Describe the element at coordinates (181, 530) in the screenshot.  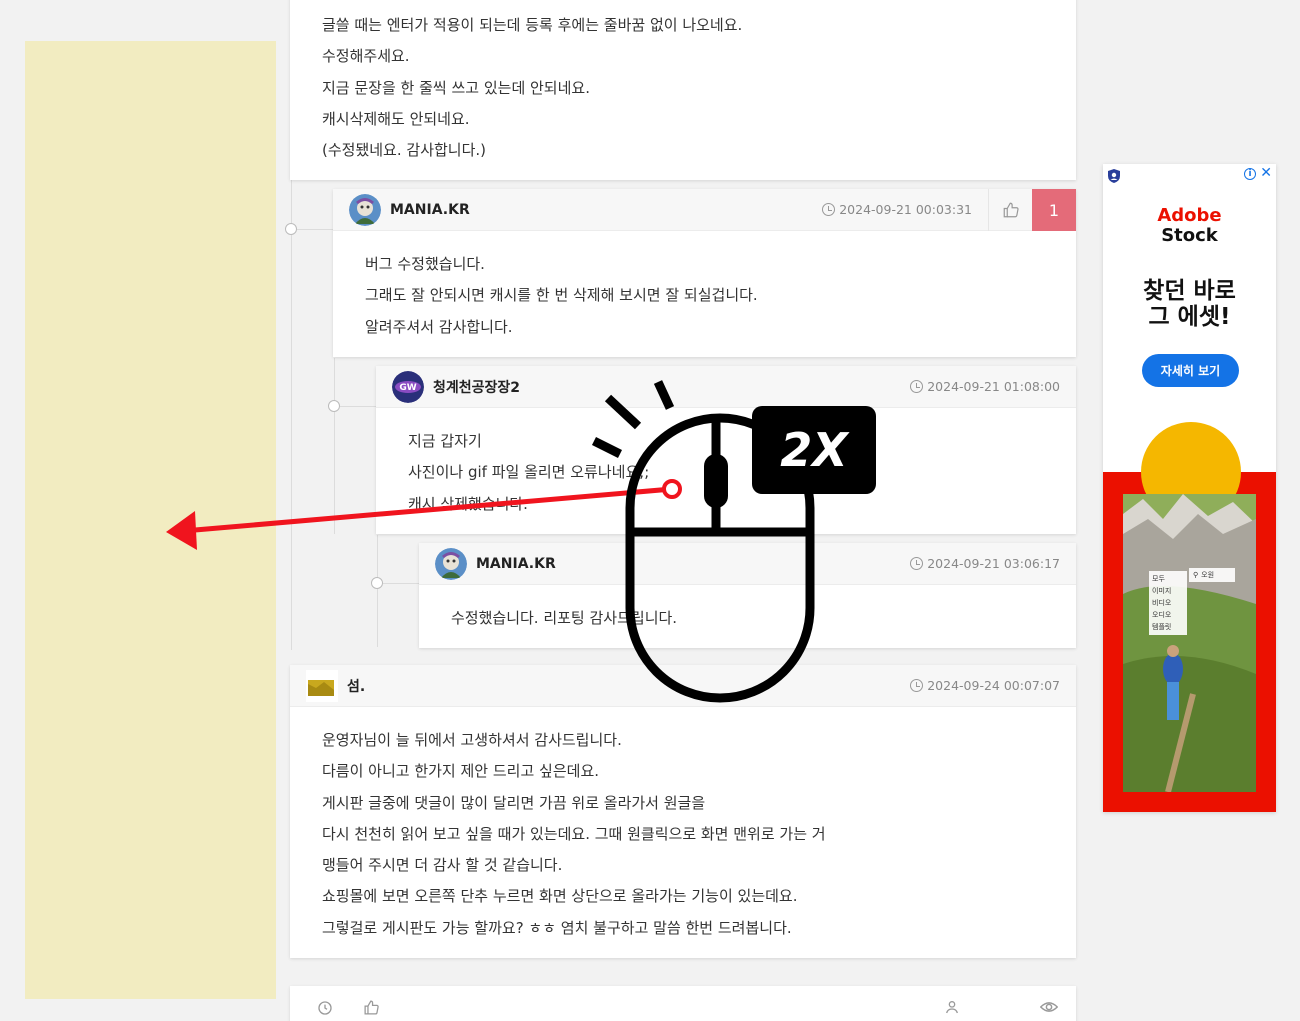
I see `drag-arrowhead` at that location.